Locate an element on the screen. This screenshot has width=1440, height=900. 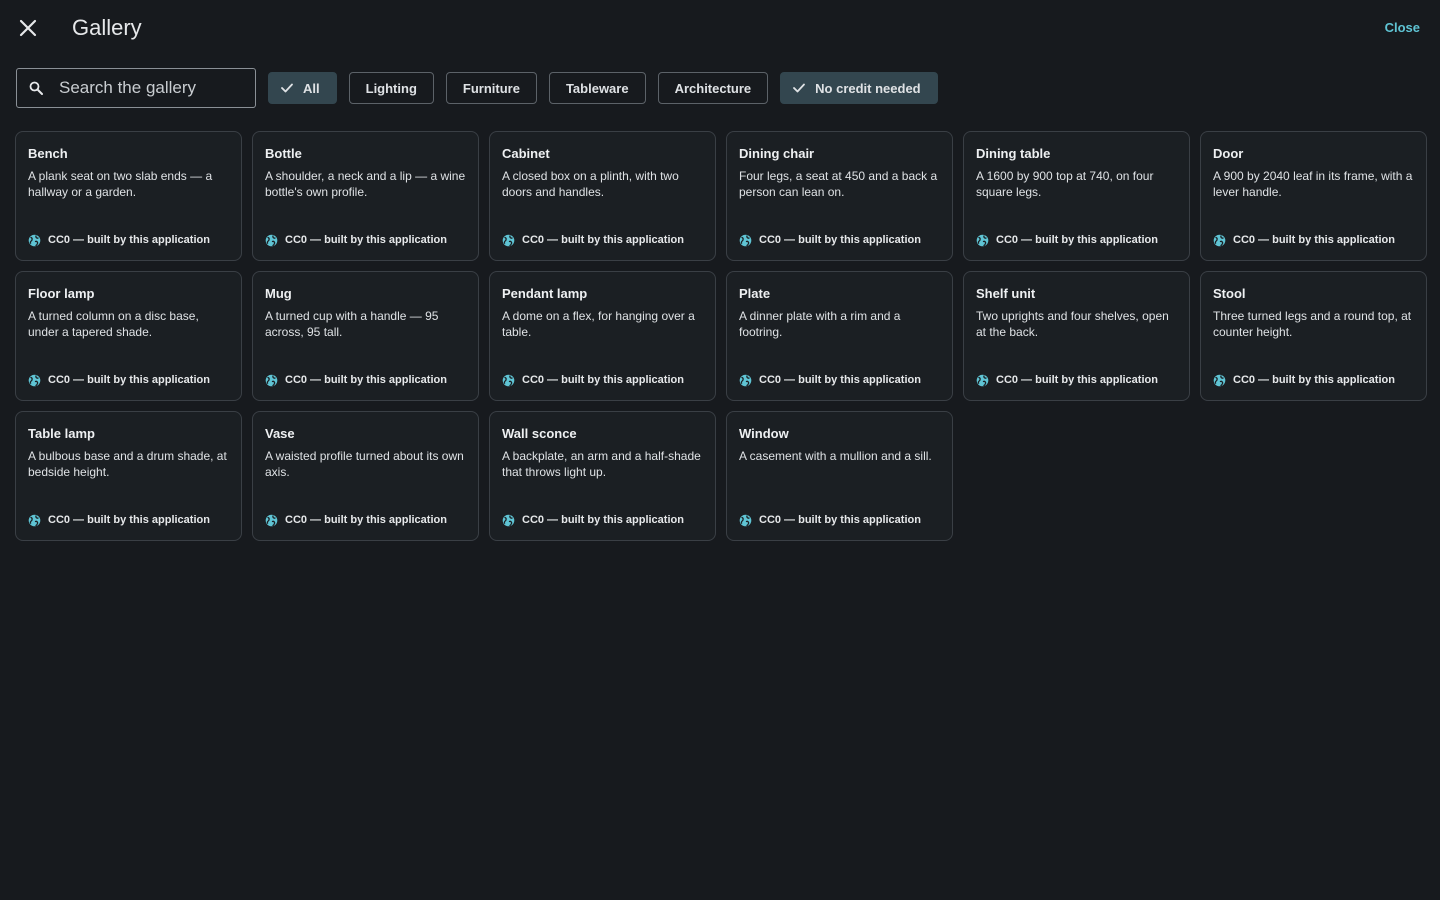
search-box is located at coordinates (136, 88).